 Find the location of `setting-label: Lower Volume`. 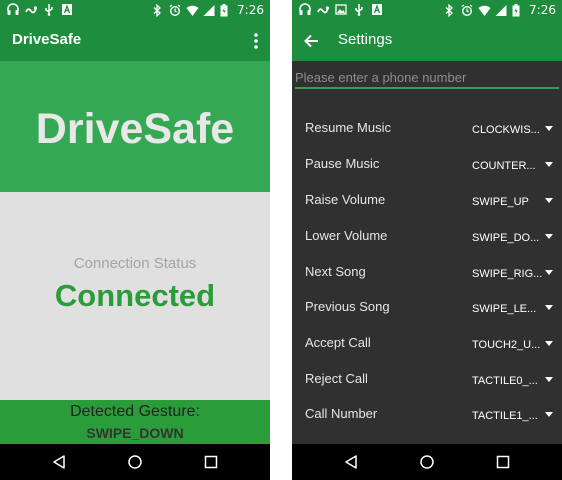

setting-label: Lower Volume is located at coordinates (346, 235).